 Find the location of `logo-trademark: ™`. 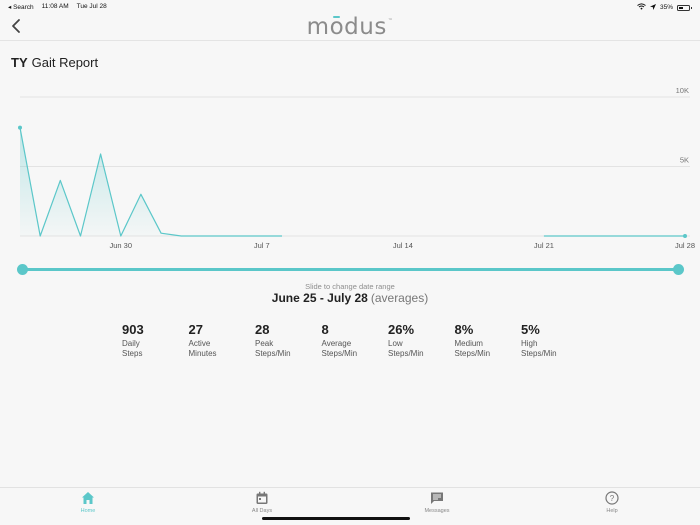

logo-trademark: ™ is located at coordinates (390, 21).